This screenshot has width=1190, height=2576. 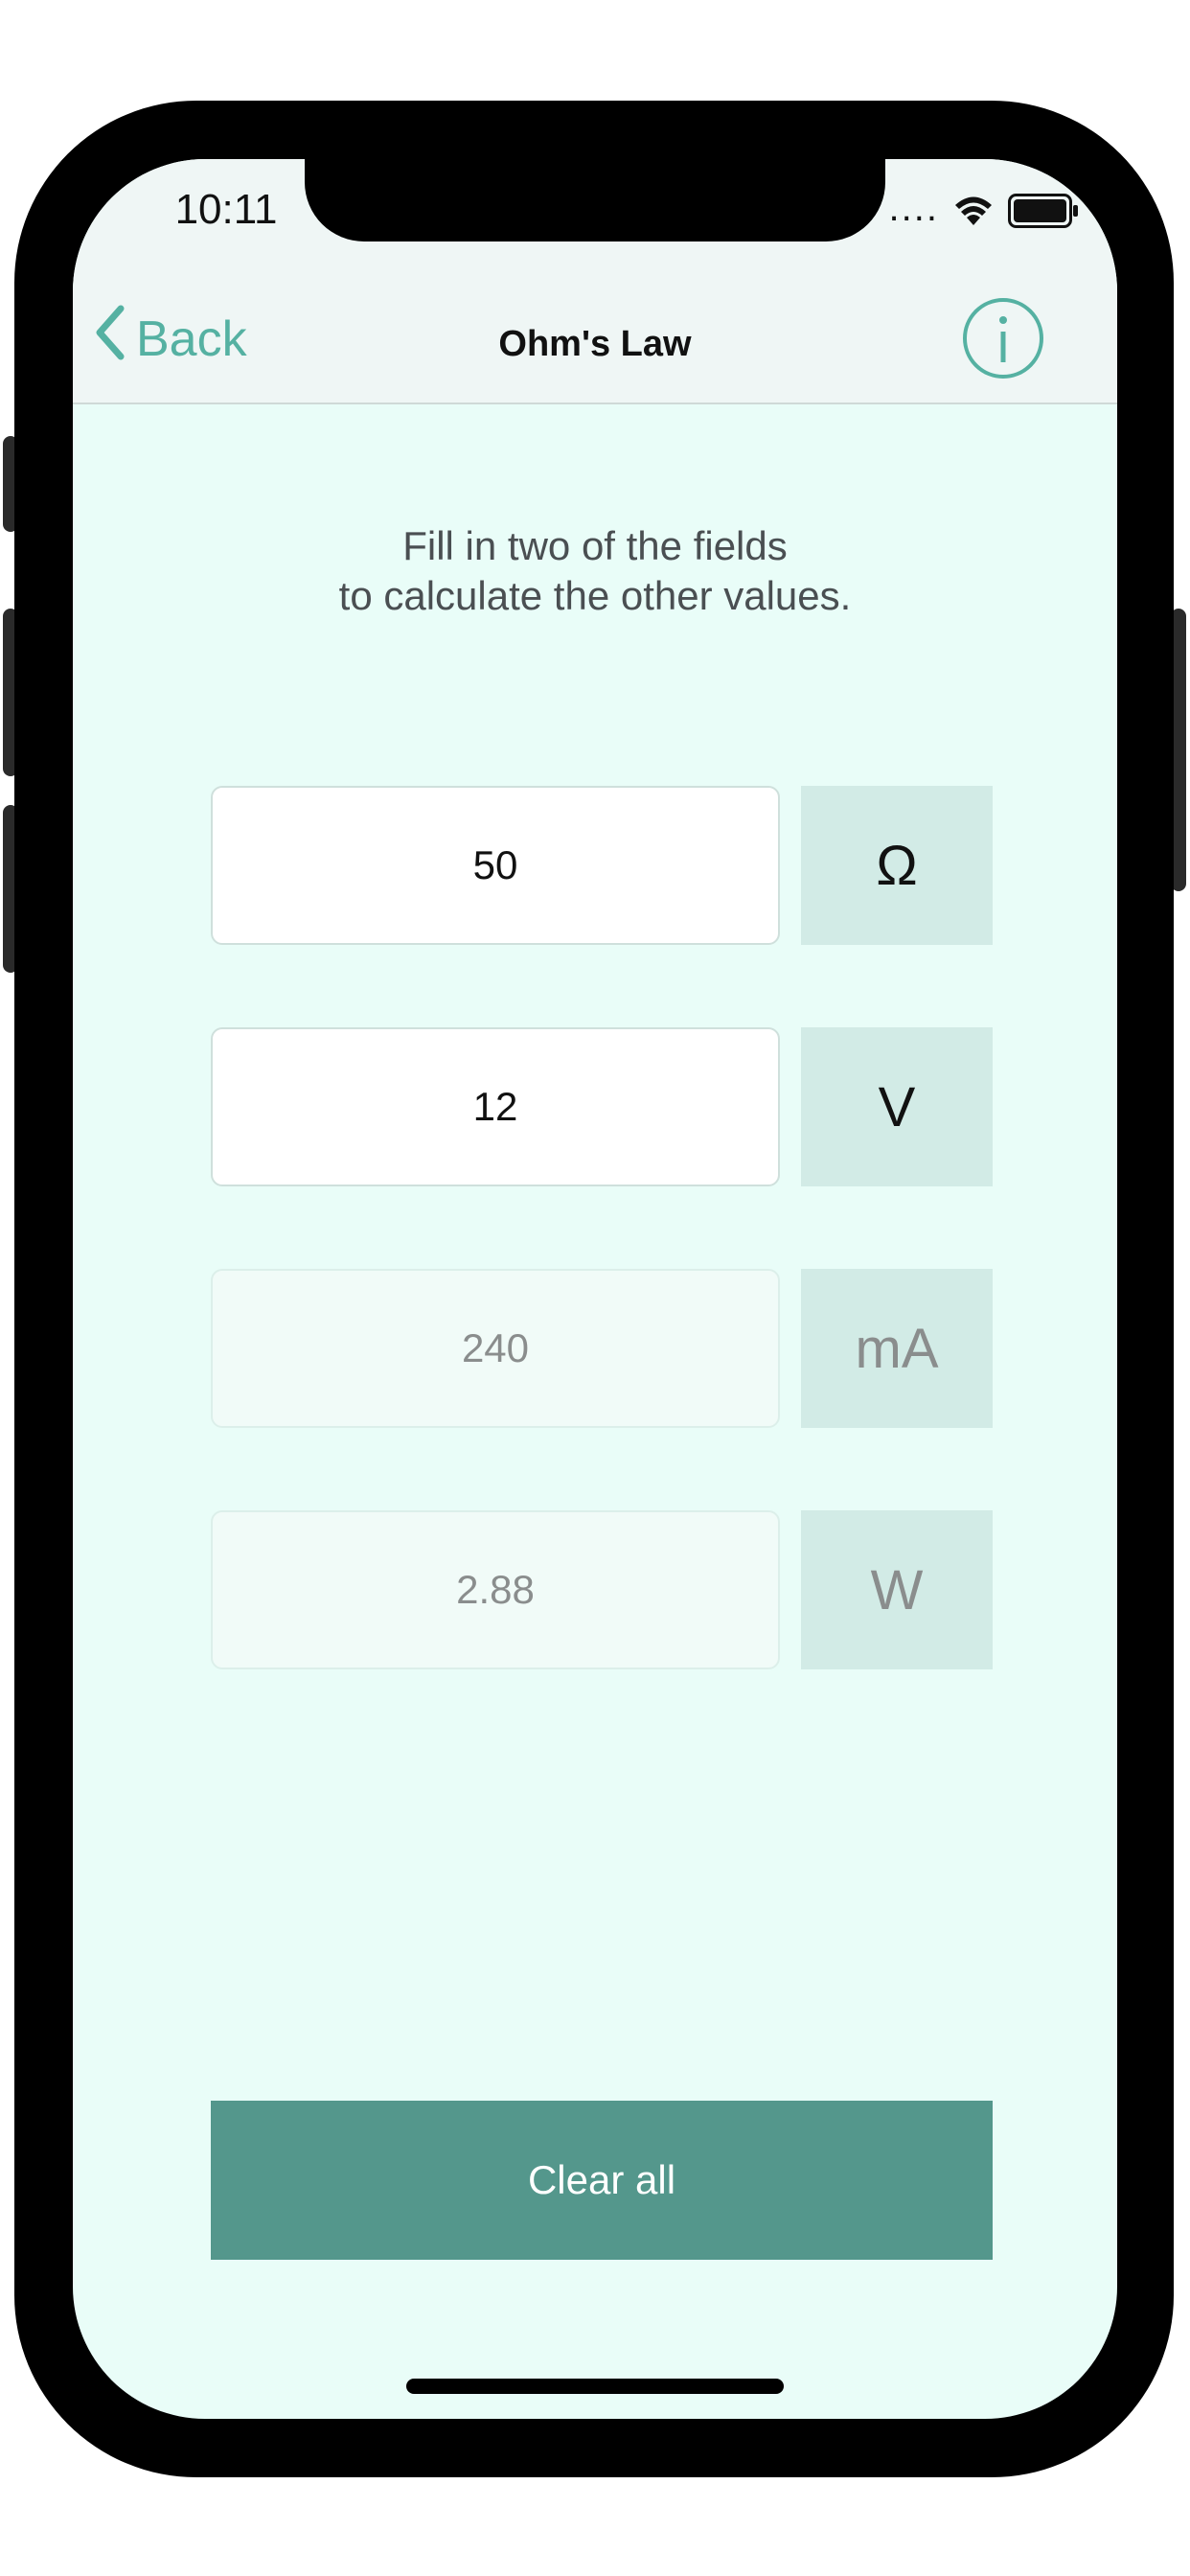 I want to click on info-button, so click(x=1003, y=338).